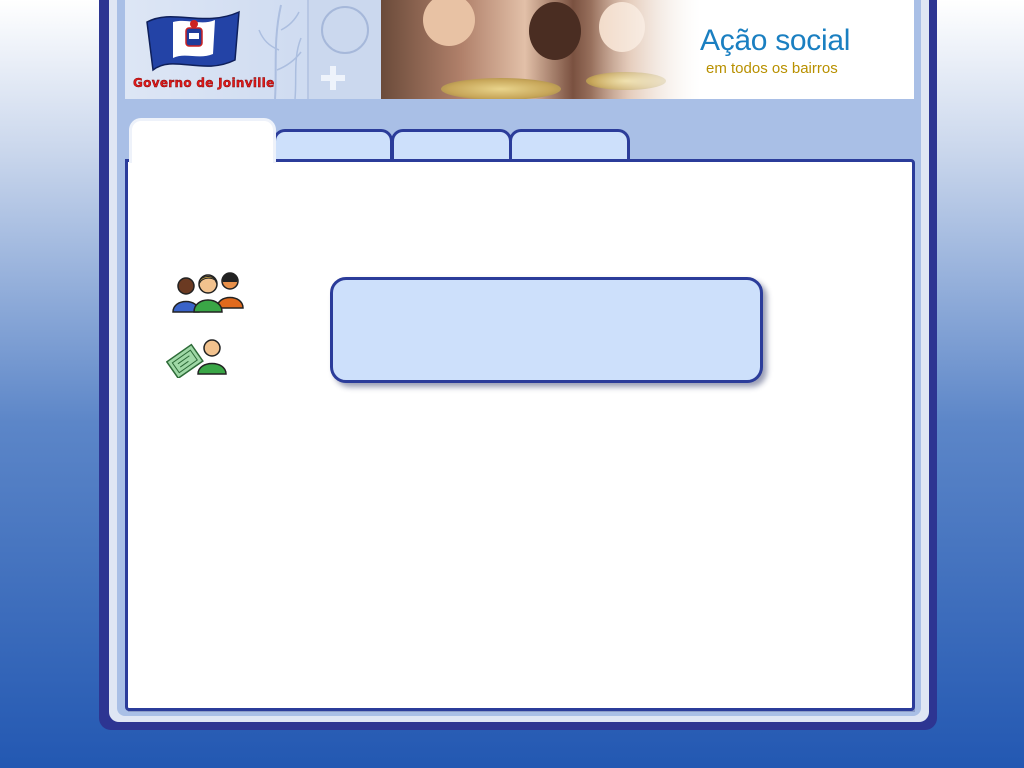  What do you see at coordinates (772, 68) in the screenshot?
I see `slogan-subtitle: em todos os bairros` at bounding box center [772, 68].